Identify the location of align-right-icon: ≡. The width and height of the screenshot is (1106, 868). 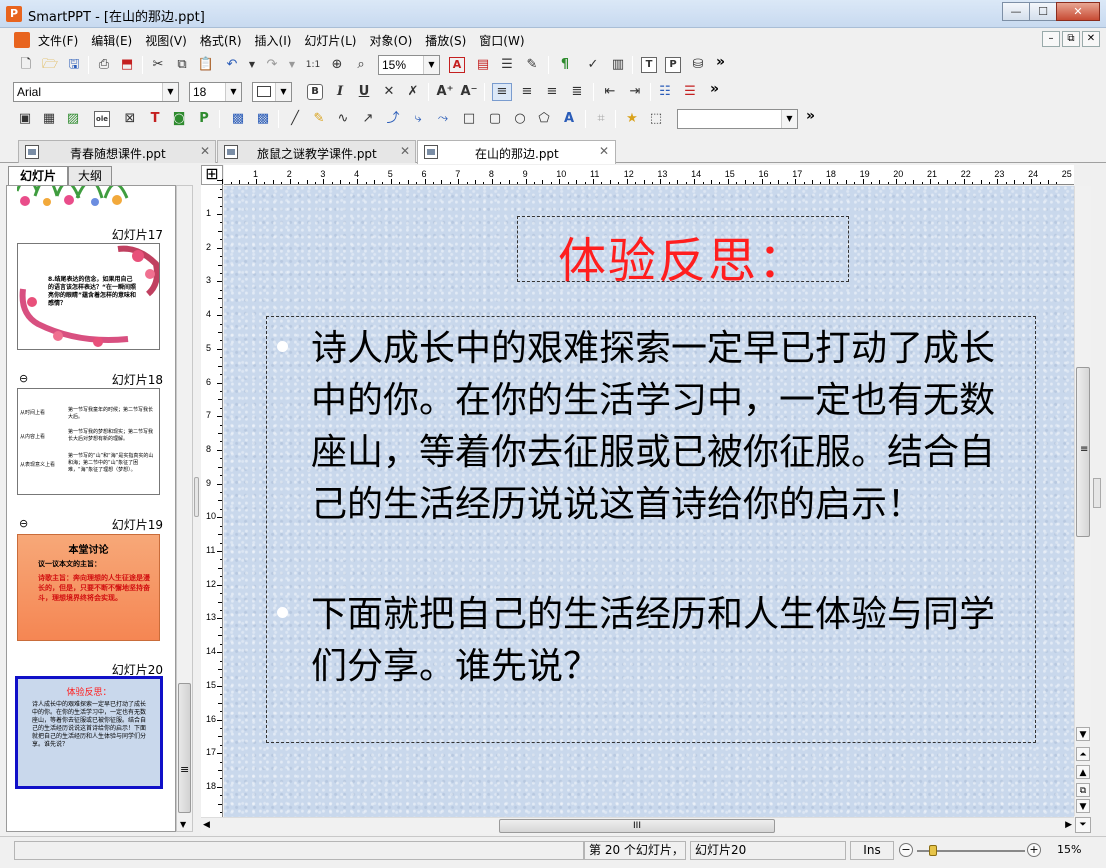
(552, 92).